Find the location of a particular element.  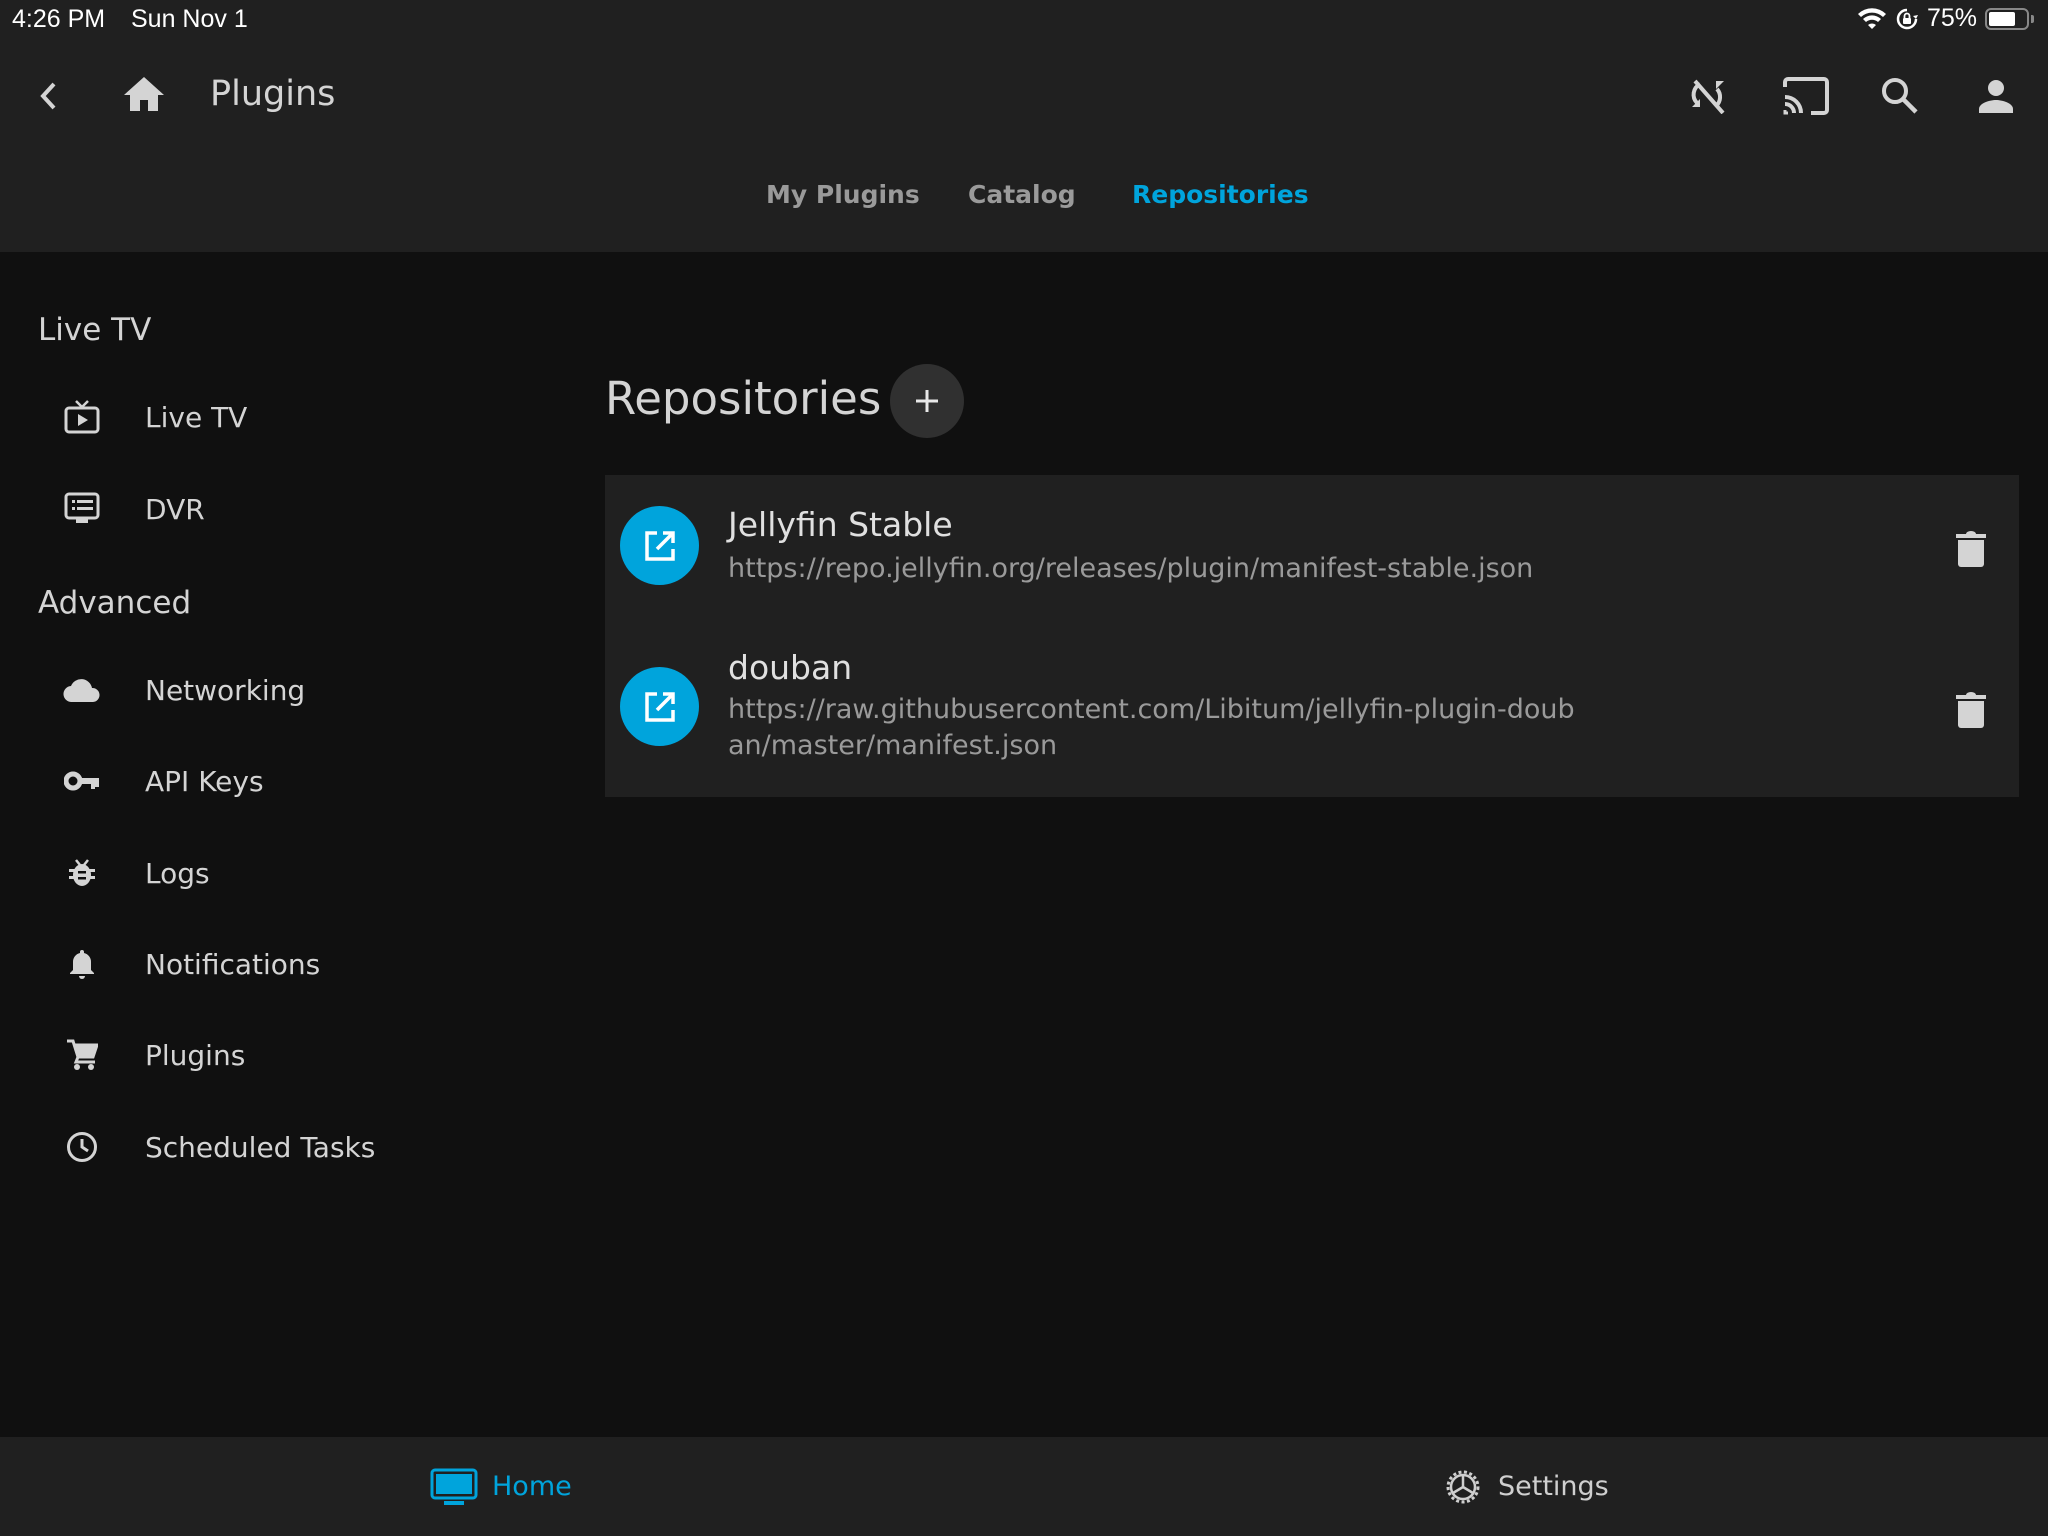

add-repository-button is located at coordinates (927, 401).